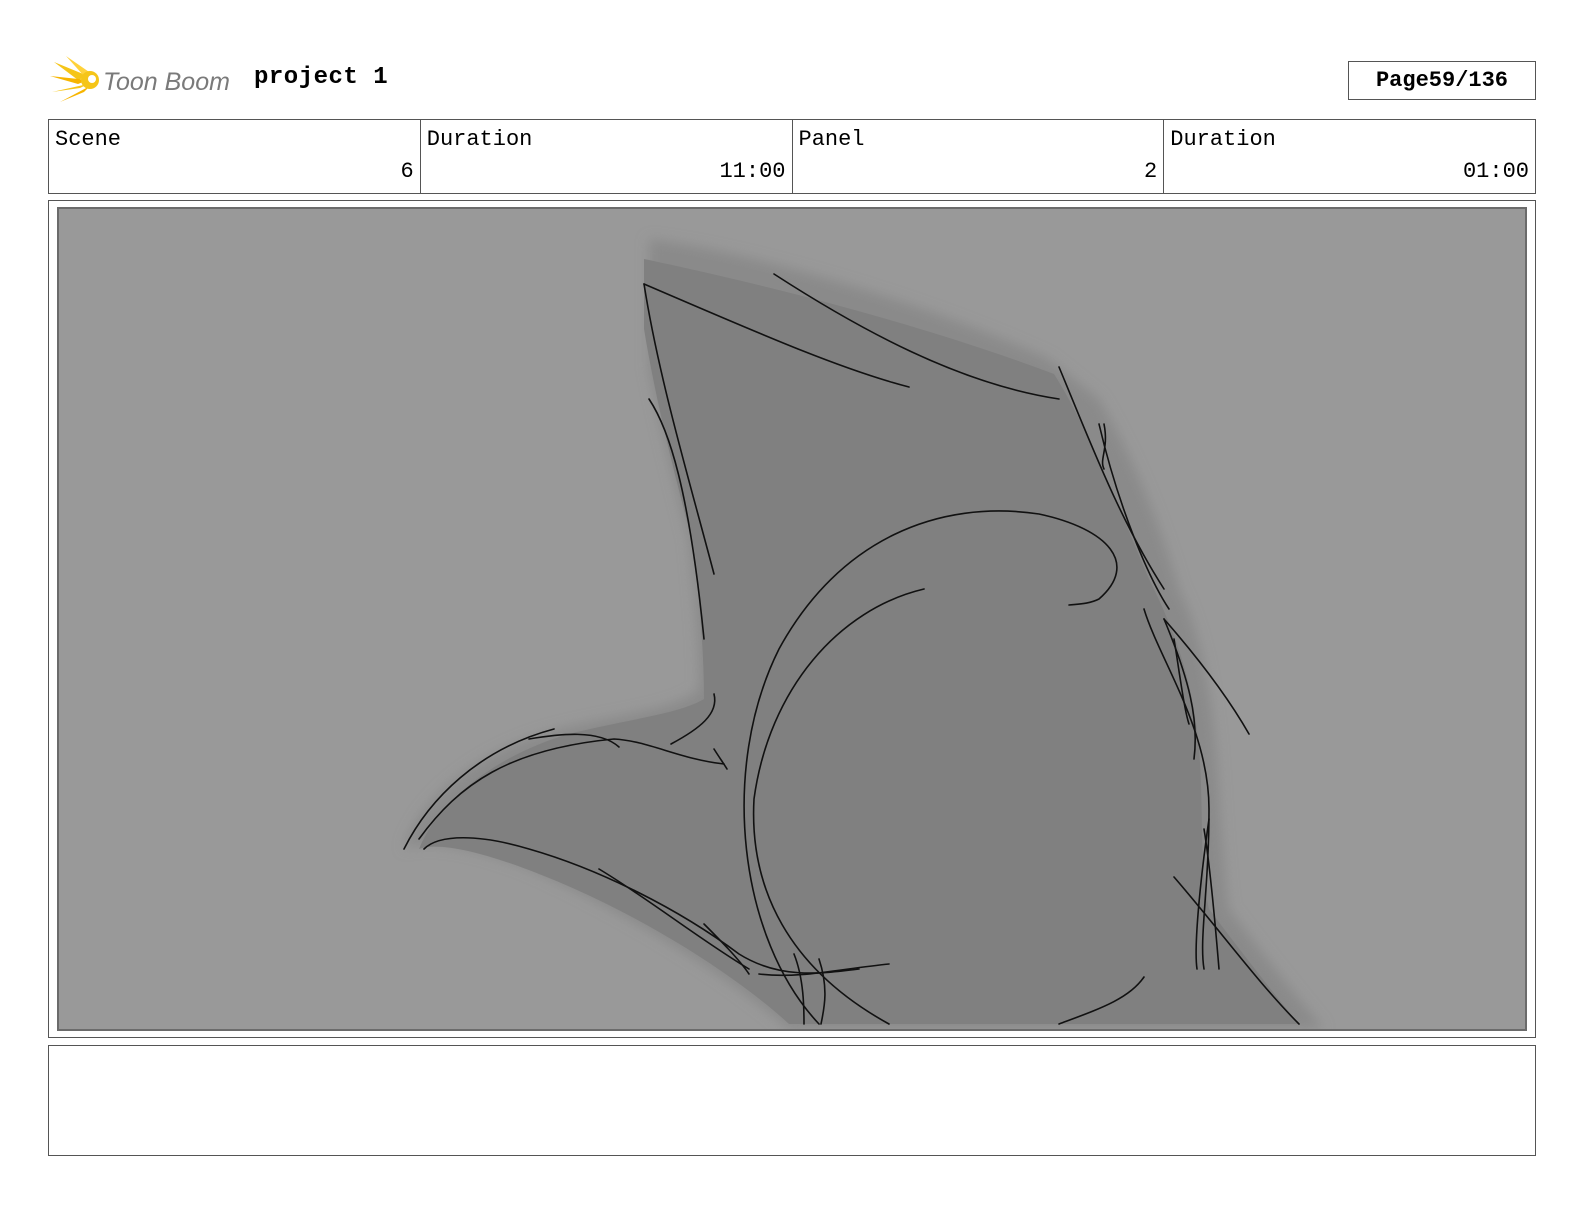  Describe the element at coordinates (74, 79) in the screenshot. I see `burst-icon` at that location.